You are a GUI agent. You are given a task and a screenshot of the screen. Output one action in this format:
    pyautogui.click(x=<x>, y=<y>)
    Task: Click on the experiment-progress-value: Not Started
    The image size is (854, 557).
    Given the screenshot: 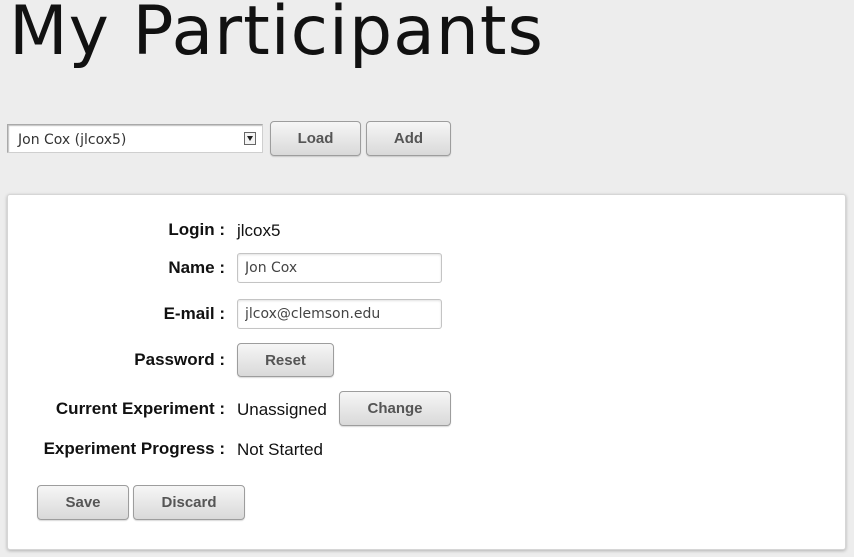 What is the action you would take?
    pyautogui.click(x=280, y=449)
    